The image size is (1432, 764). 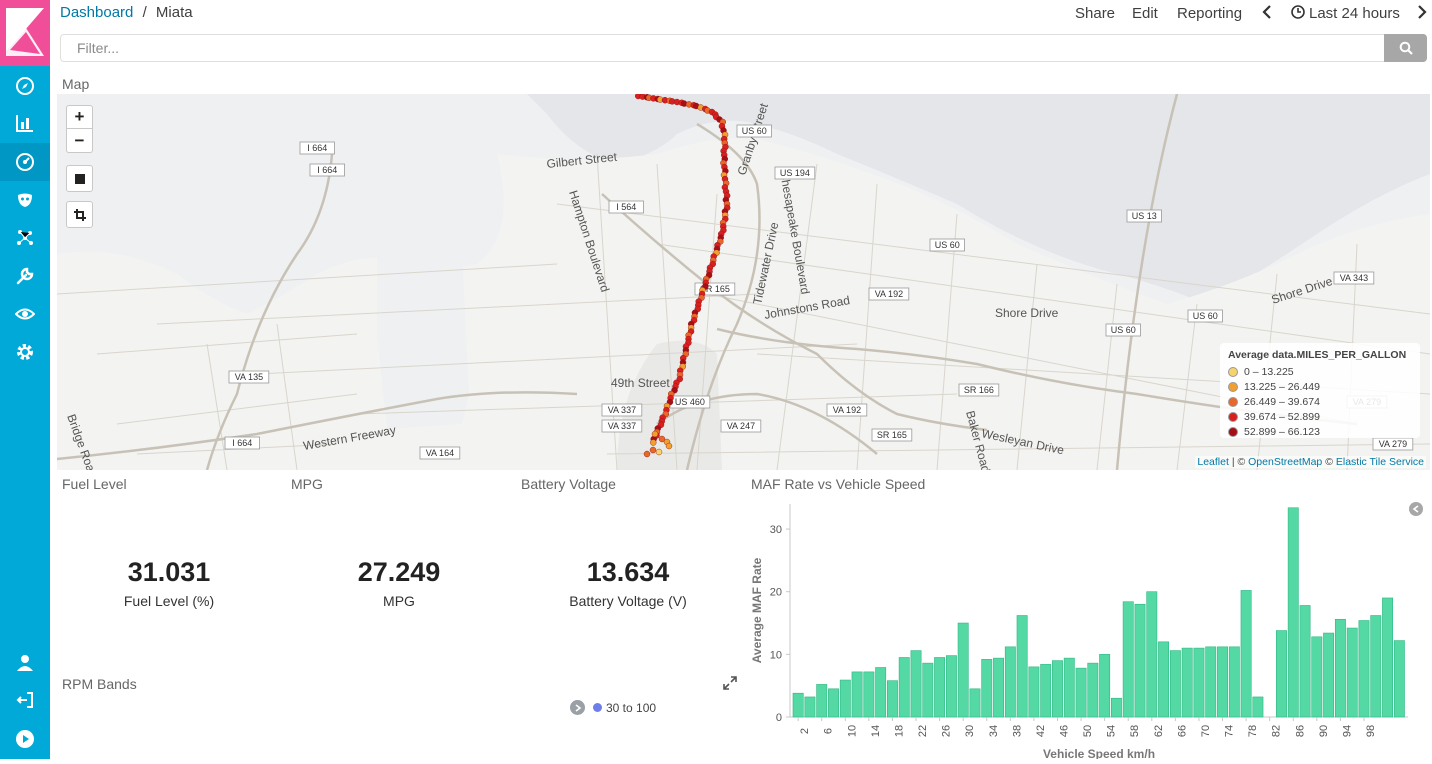 I want to click on kibana-logo, so click(x=25, y=33).